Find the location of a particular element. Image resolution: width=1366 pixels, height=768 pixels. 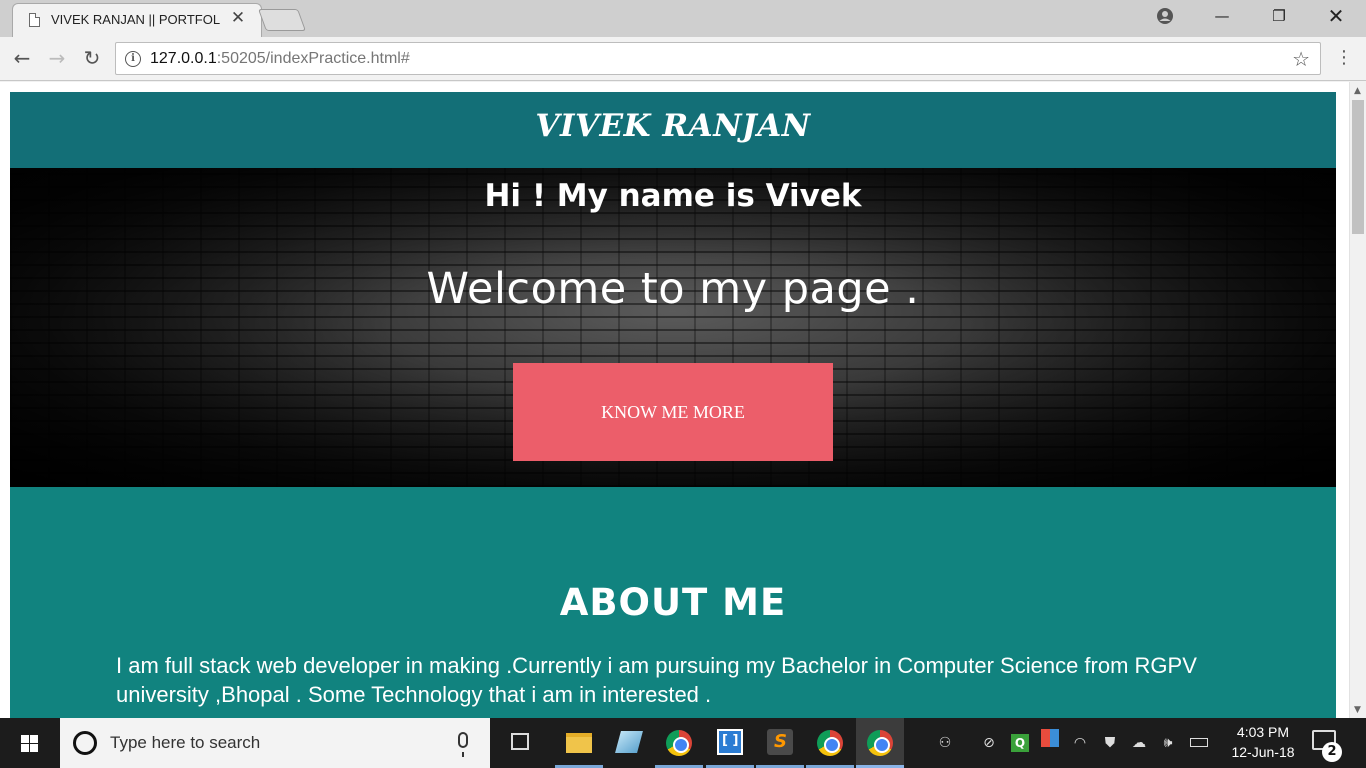

notes-app-button is located at coordinates (629, 743).